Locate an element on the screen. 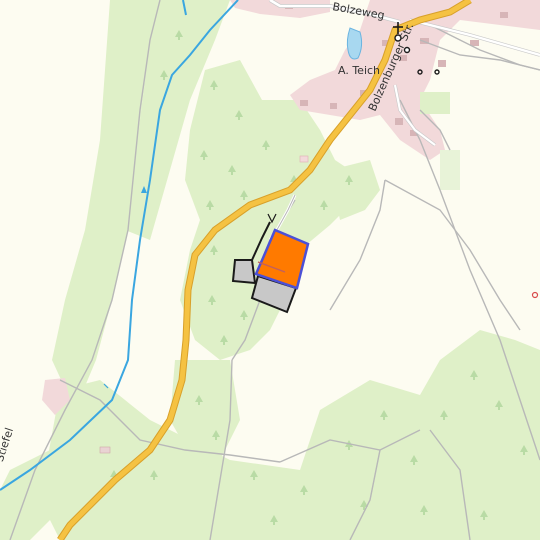  label-teich: A. Teich is located at coordinates (359, 70).